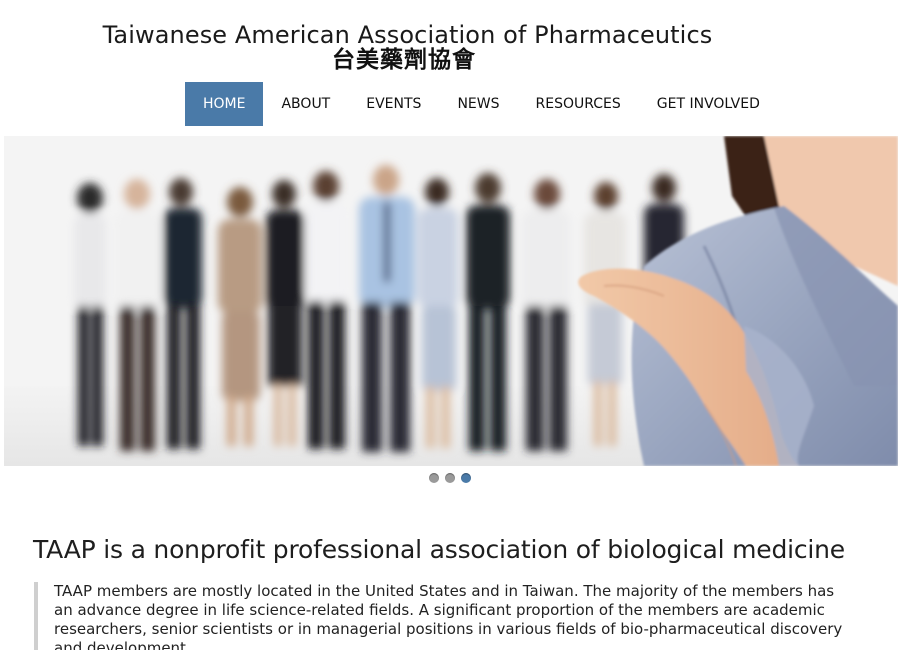 The image size is (900, 650). I want to click on nav-item-about: ABOUT, so click(305, 104).